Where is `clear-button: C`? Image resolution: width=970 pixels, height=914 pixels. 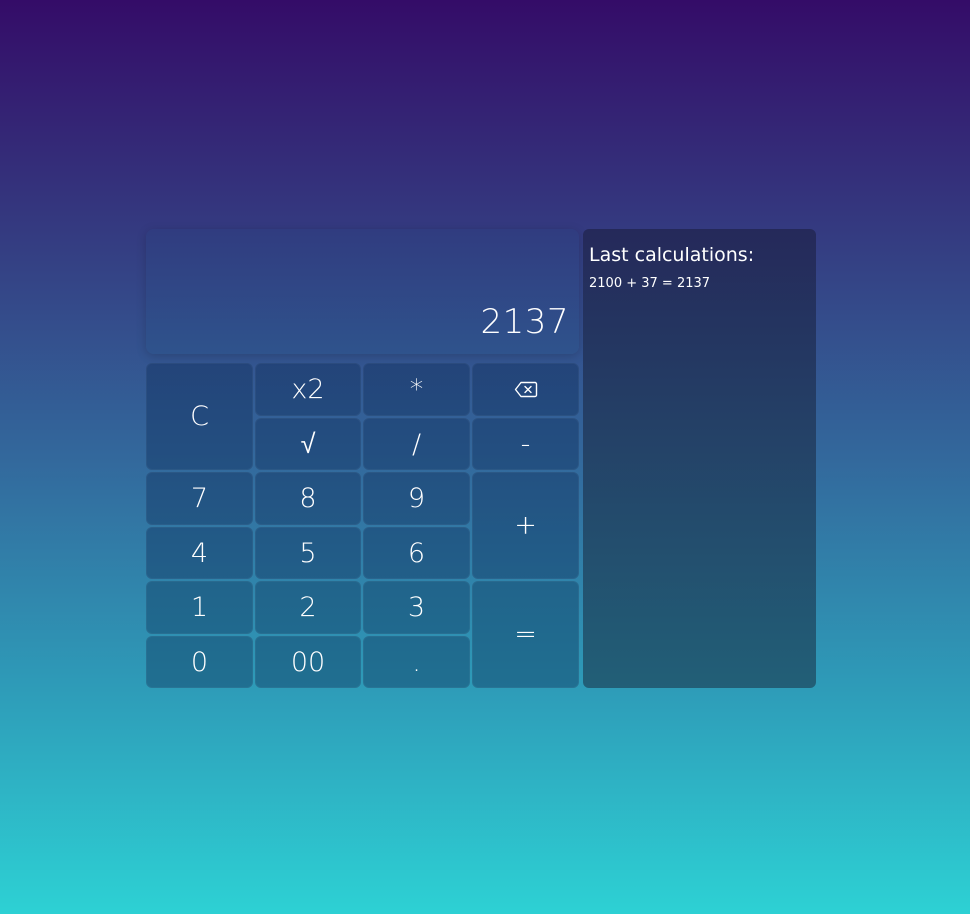
clear-button: C is located at coordinates (199, 416).